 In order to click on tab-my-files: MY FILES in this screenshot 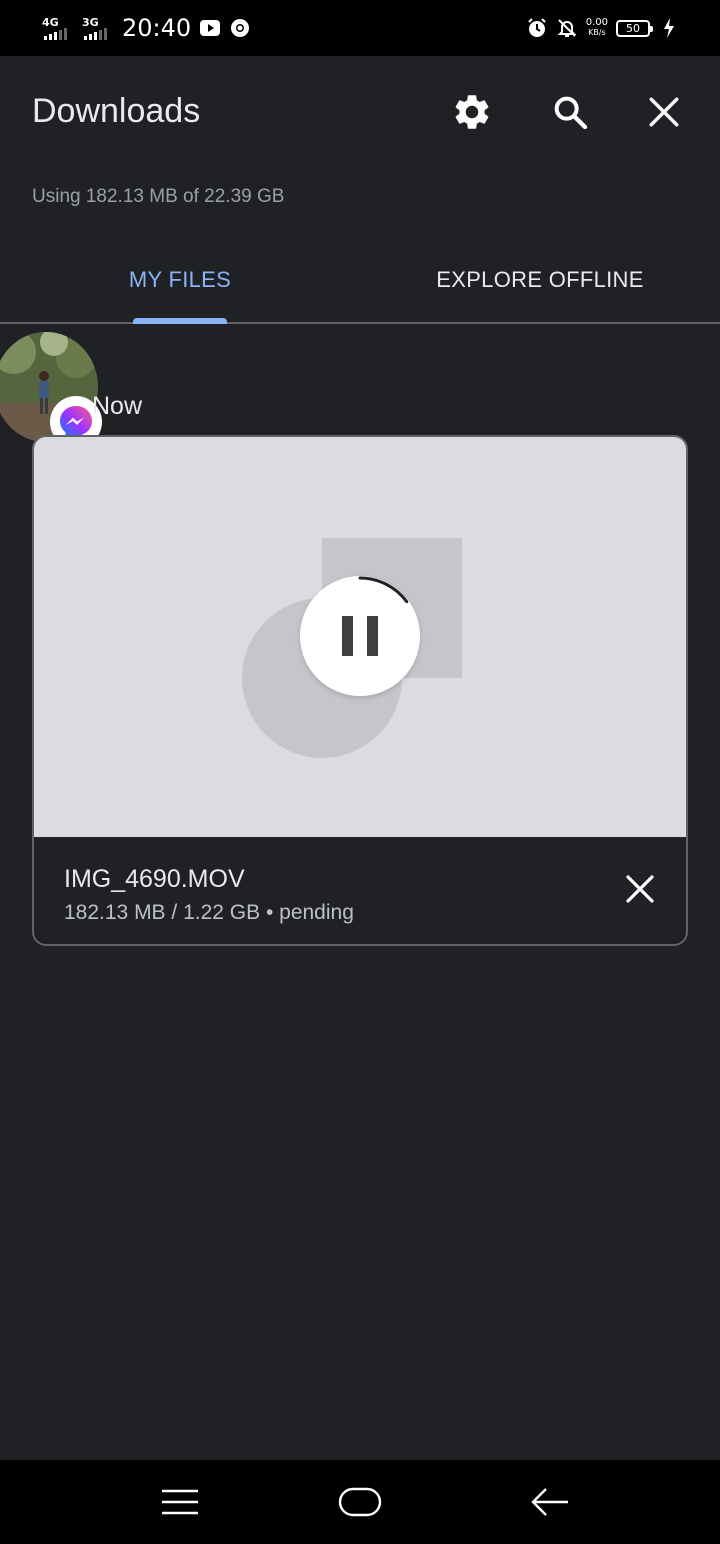, I will do `click(180, 280)`.